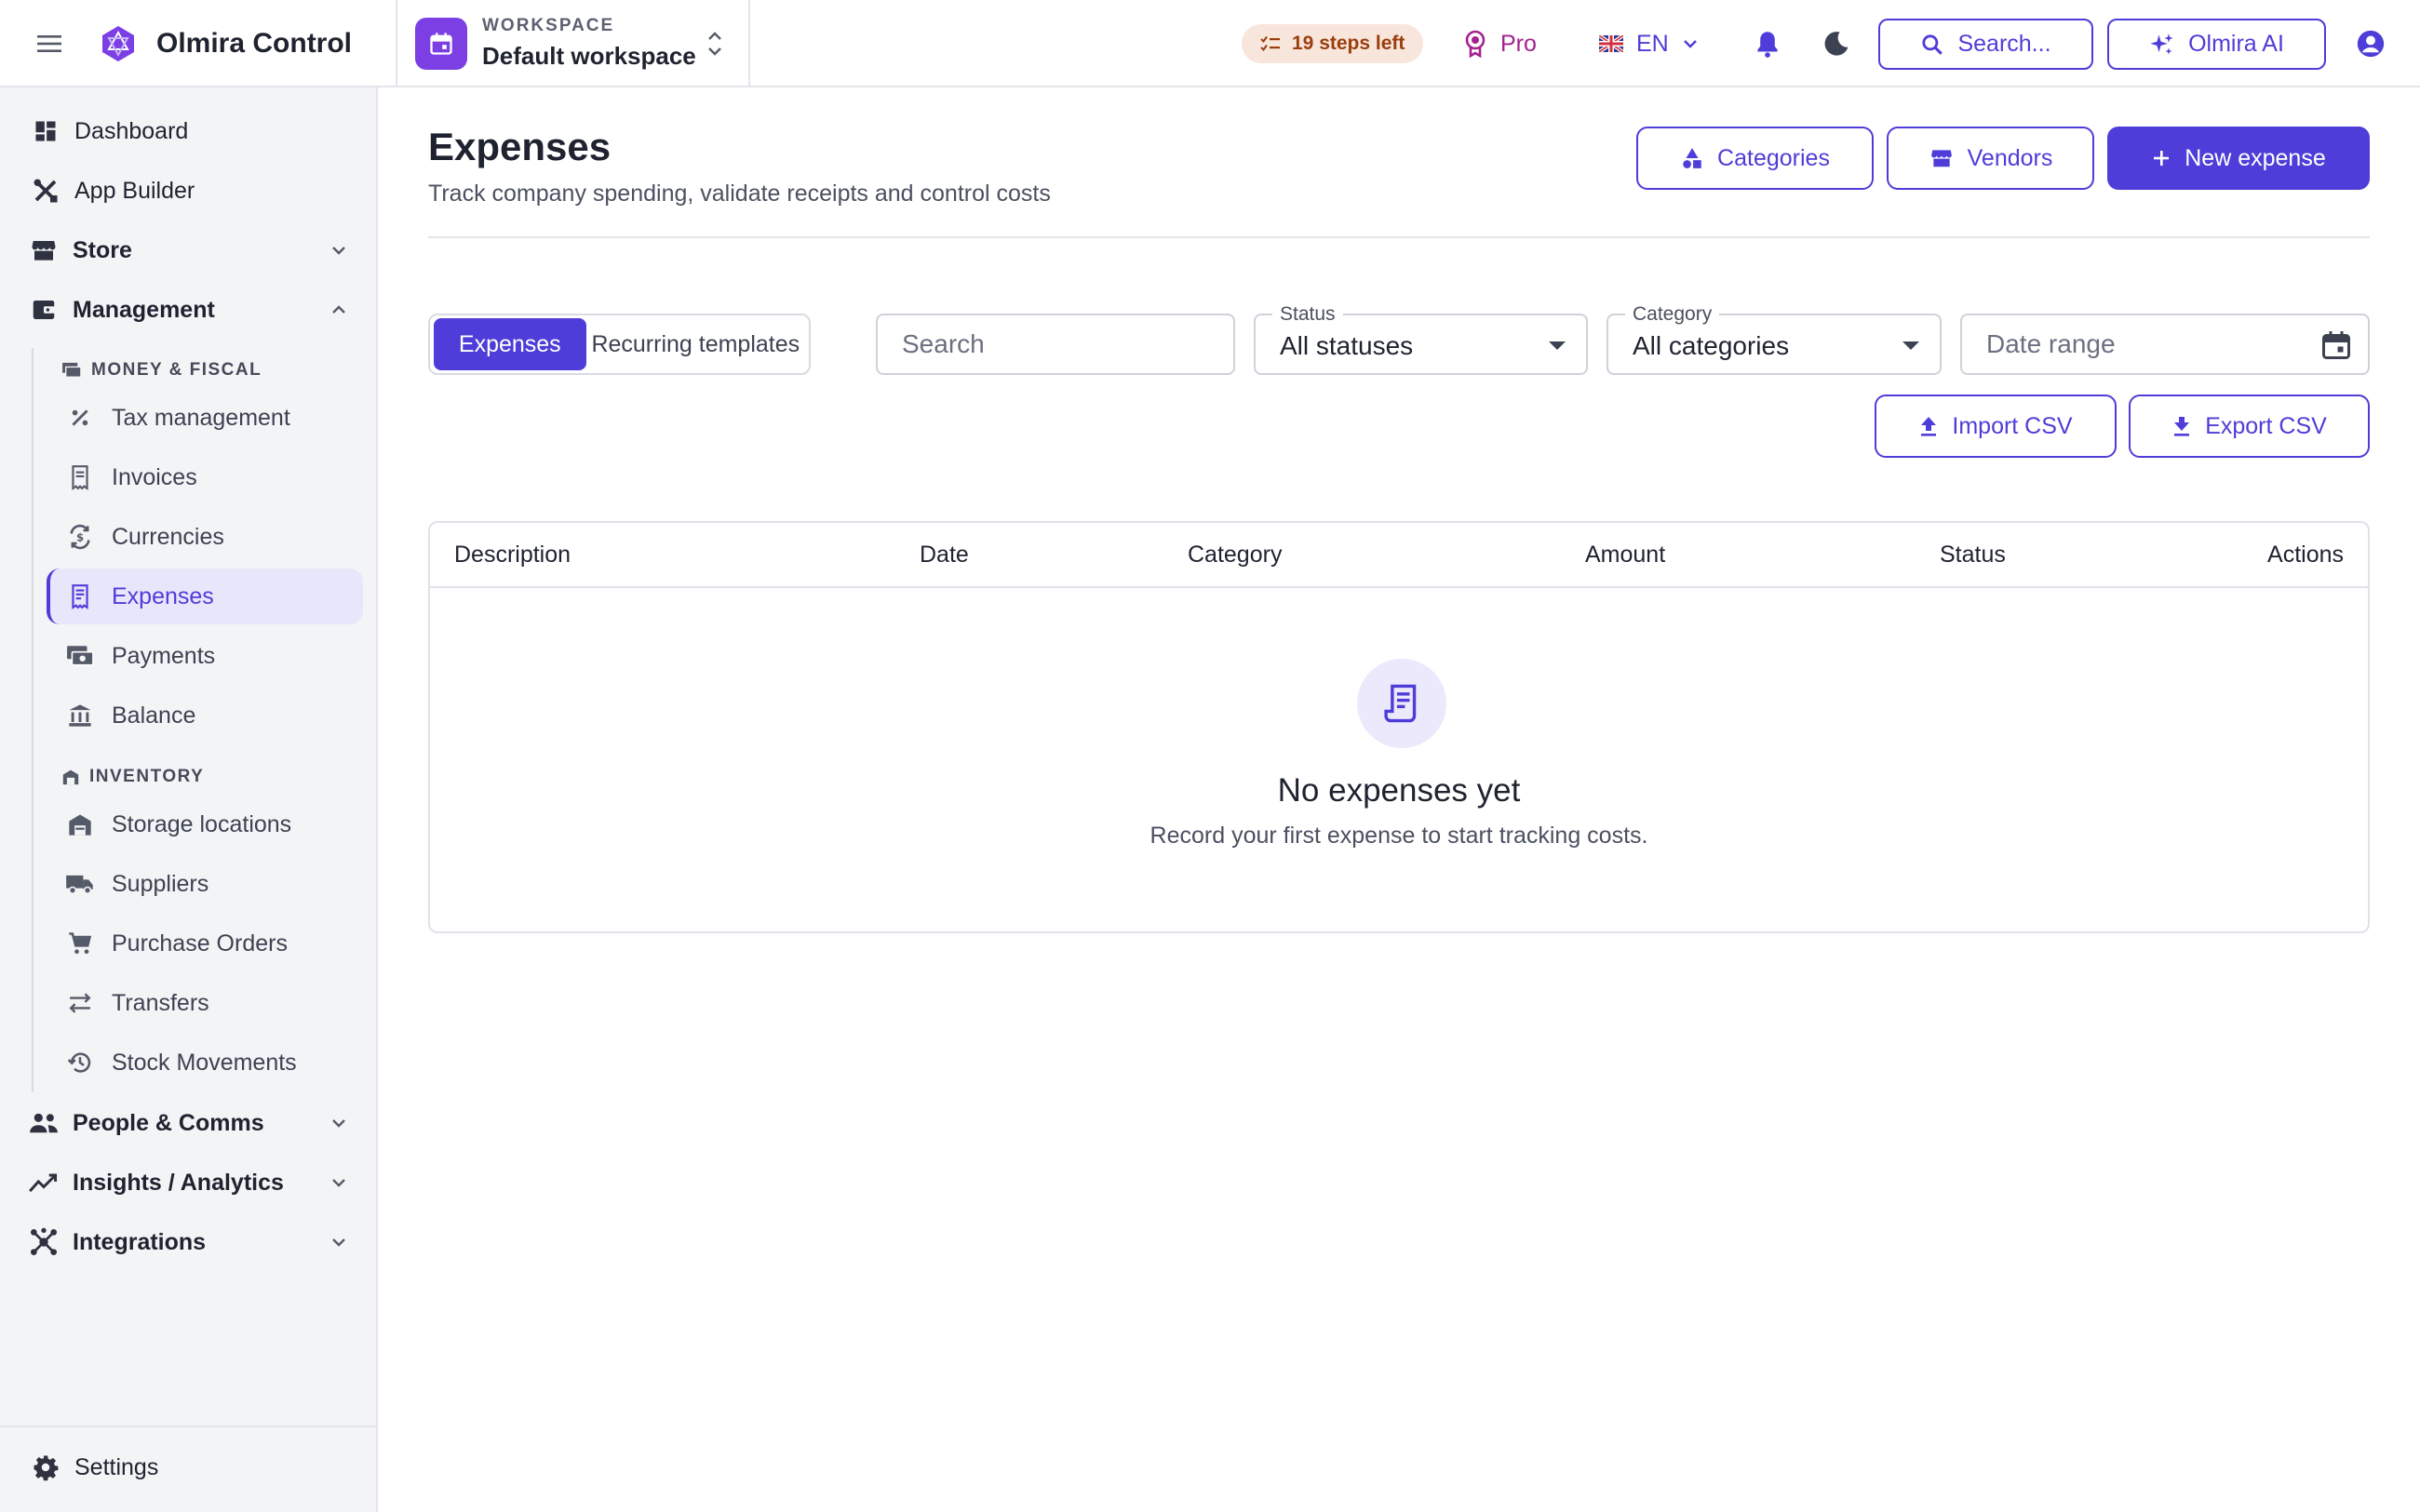 This screenshot has height=1512, width=2420. Describe the element at coordinates (160, 883) in the screenshot. I see `sidebar-item-label: Suppliers` at that location.